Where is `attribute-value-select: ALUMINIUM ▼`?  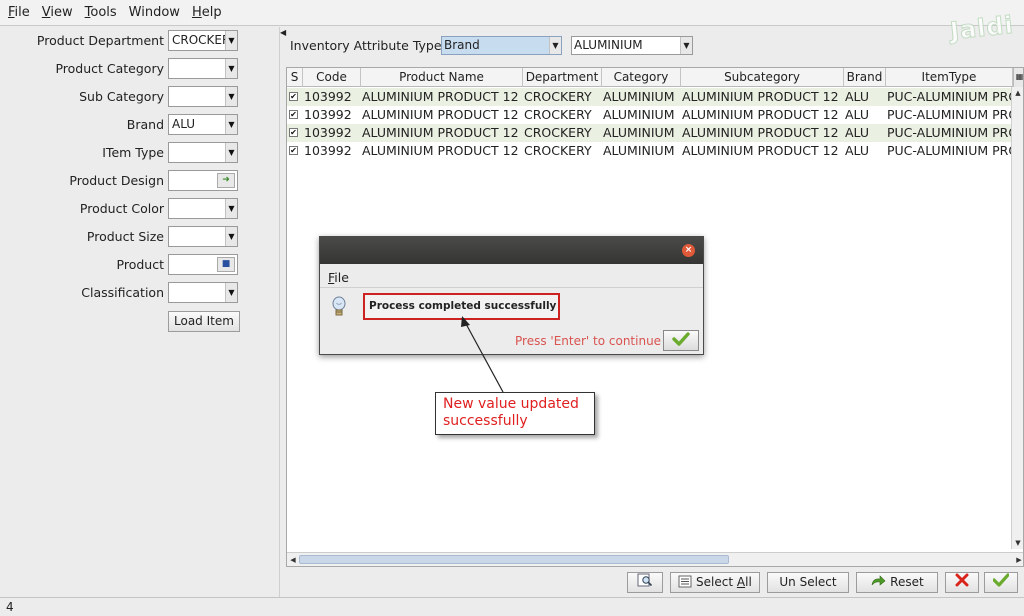 attribute-value-select: ALUMINIUM ▼ is located at coordinates (632, 45).